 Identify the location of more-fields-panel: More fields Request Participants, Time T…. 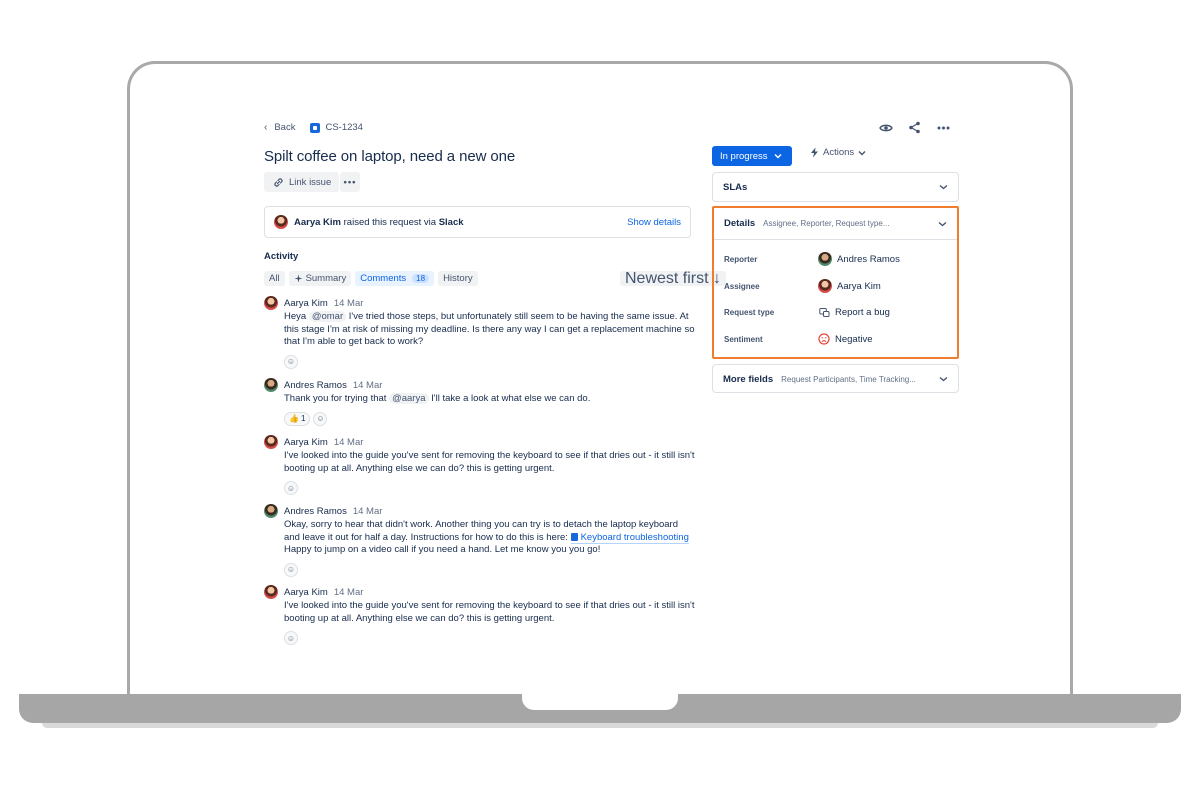
(835, 378).